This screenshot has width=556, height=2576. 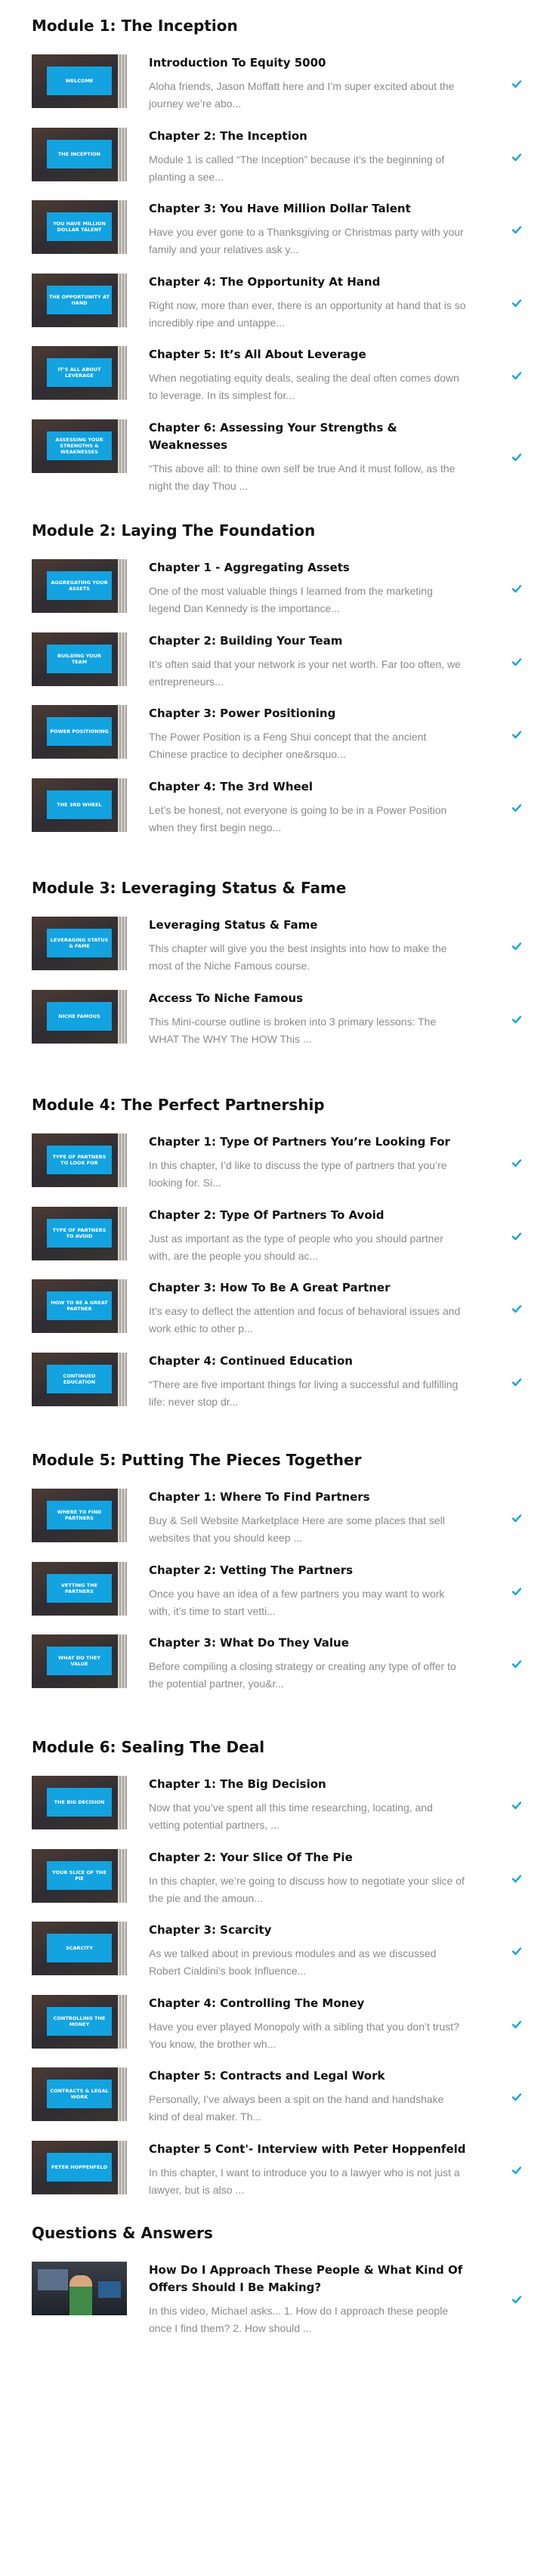 I want to click on thumbnail-title-band: What Do They Value, so click(x=79, y=1661).